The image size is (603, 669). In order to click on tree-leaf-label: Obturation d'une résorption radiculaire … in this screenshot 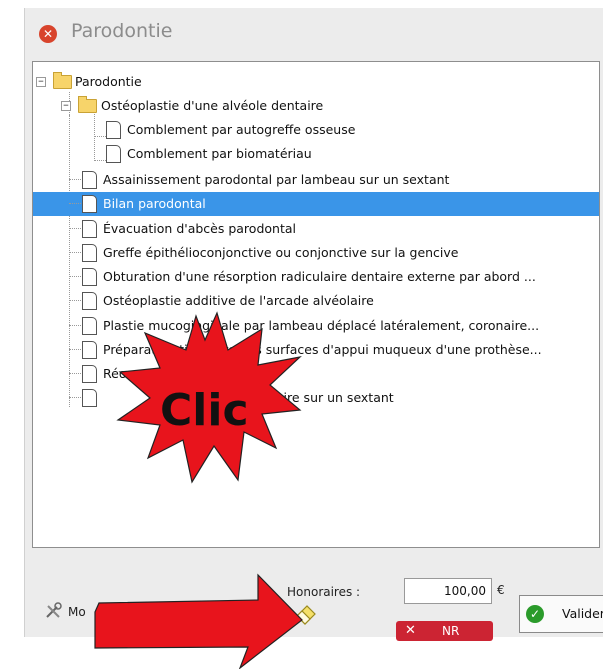, I will do `click(319, 276)`.